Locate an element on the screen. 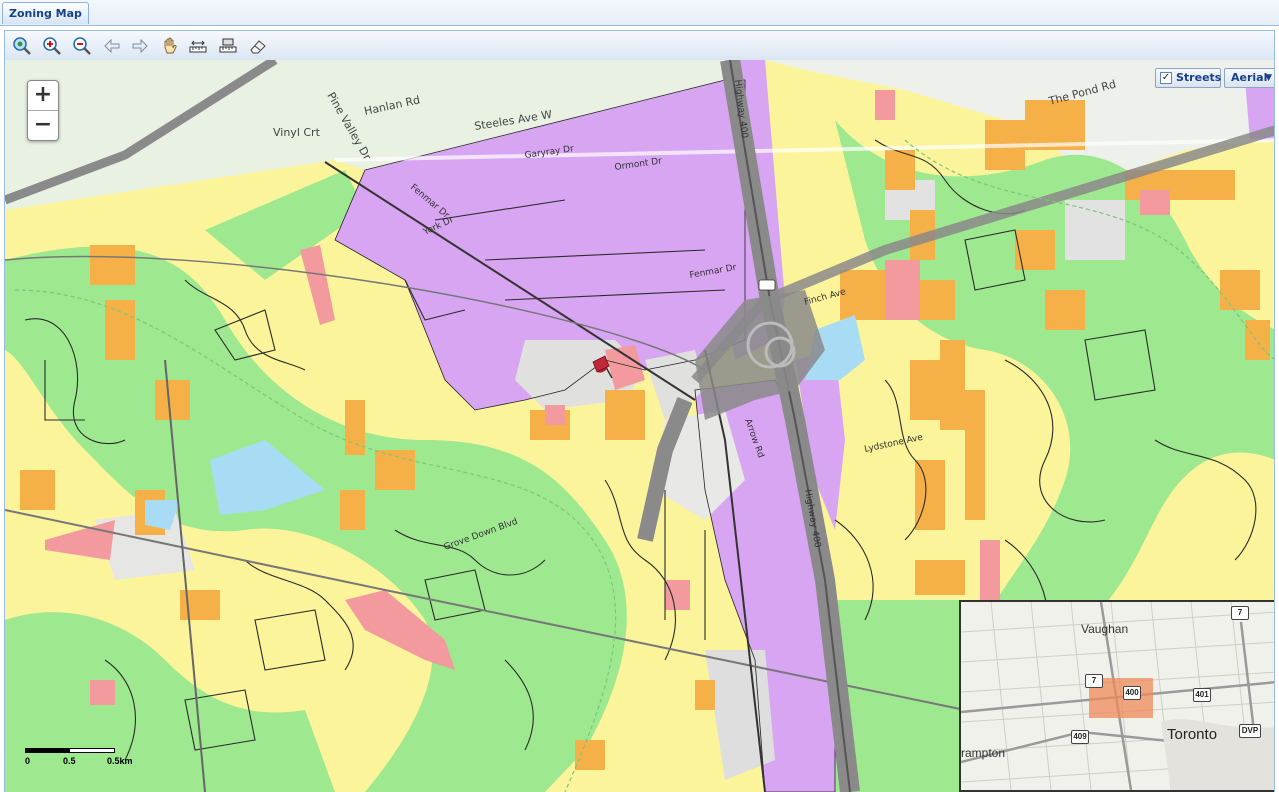  measure-distance-icon is located at coordinates (198, 46).